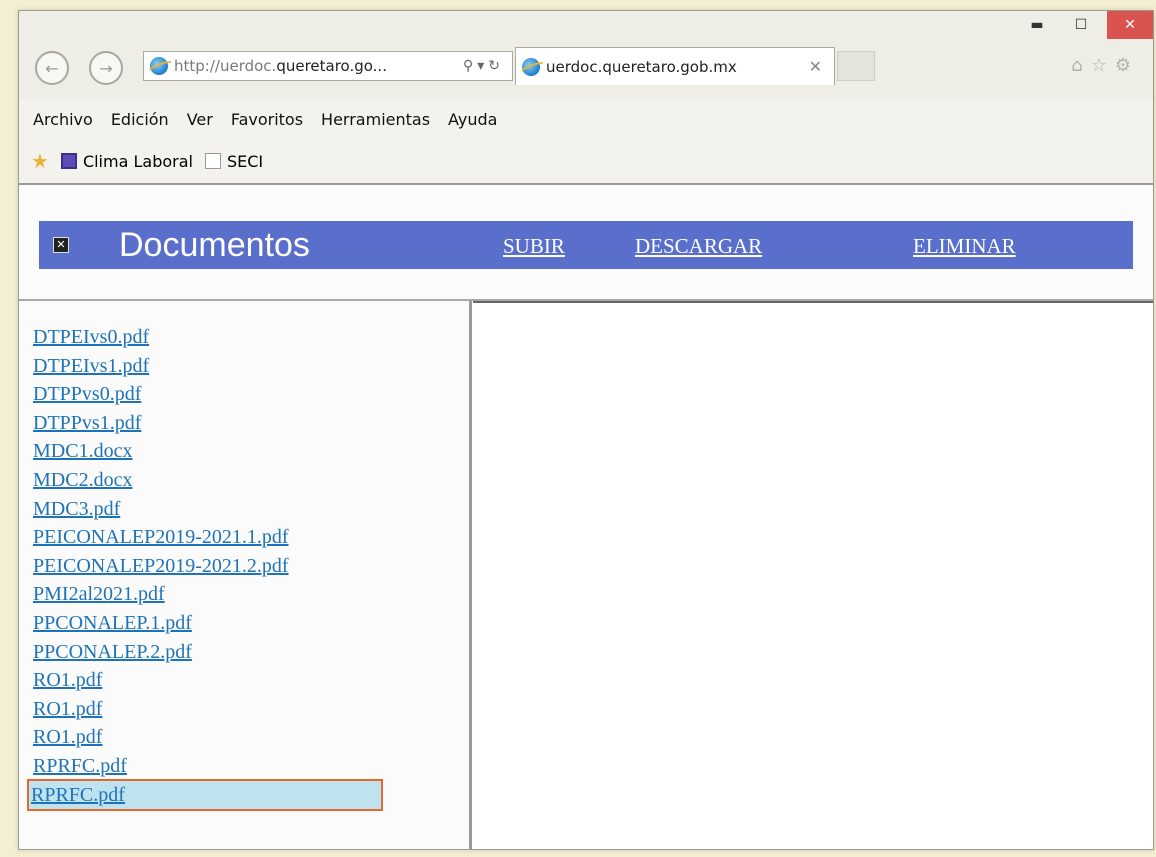 The image size is (1156, 857). Describe the element at coordinates (698, 246) in the screenshot. I see `descargar-link: DESCARGAR` at that location.